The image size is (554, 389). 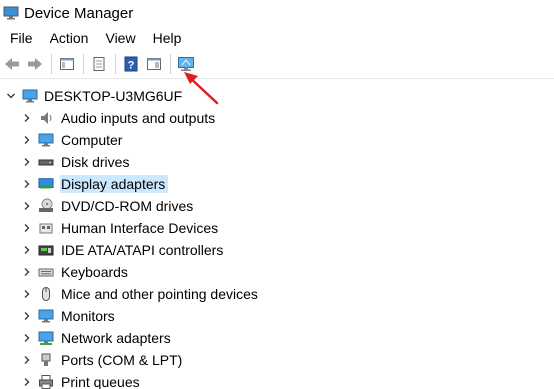 I want to click on menu-view: View, so click(x=120, y=38).